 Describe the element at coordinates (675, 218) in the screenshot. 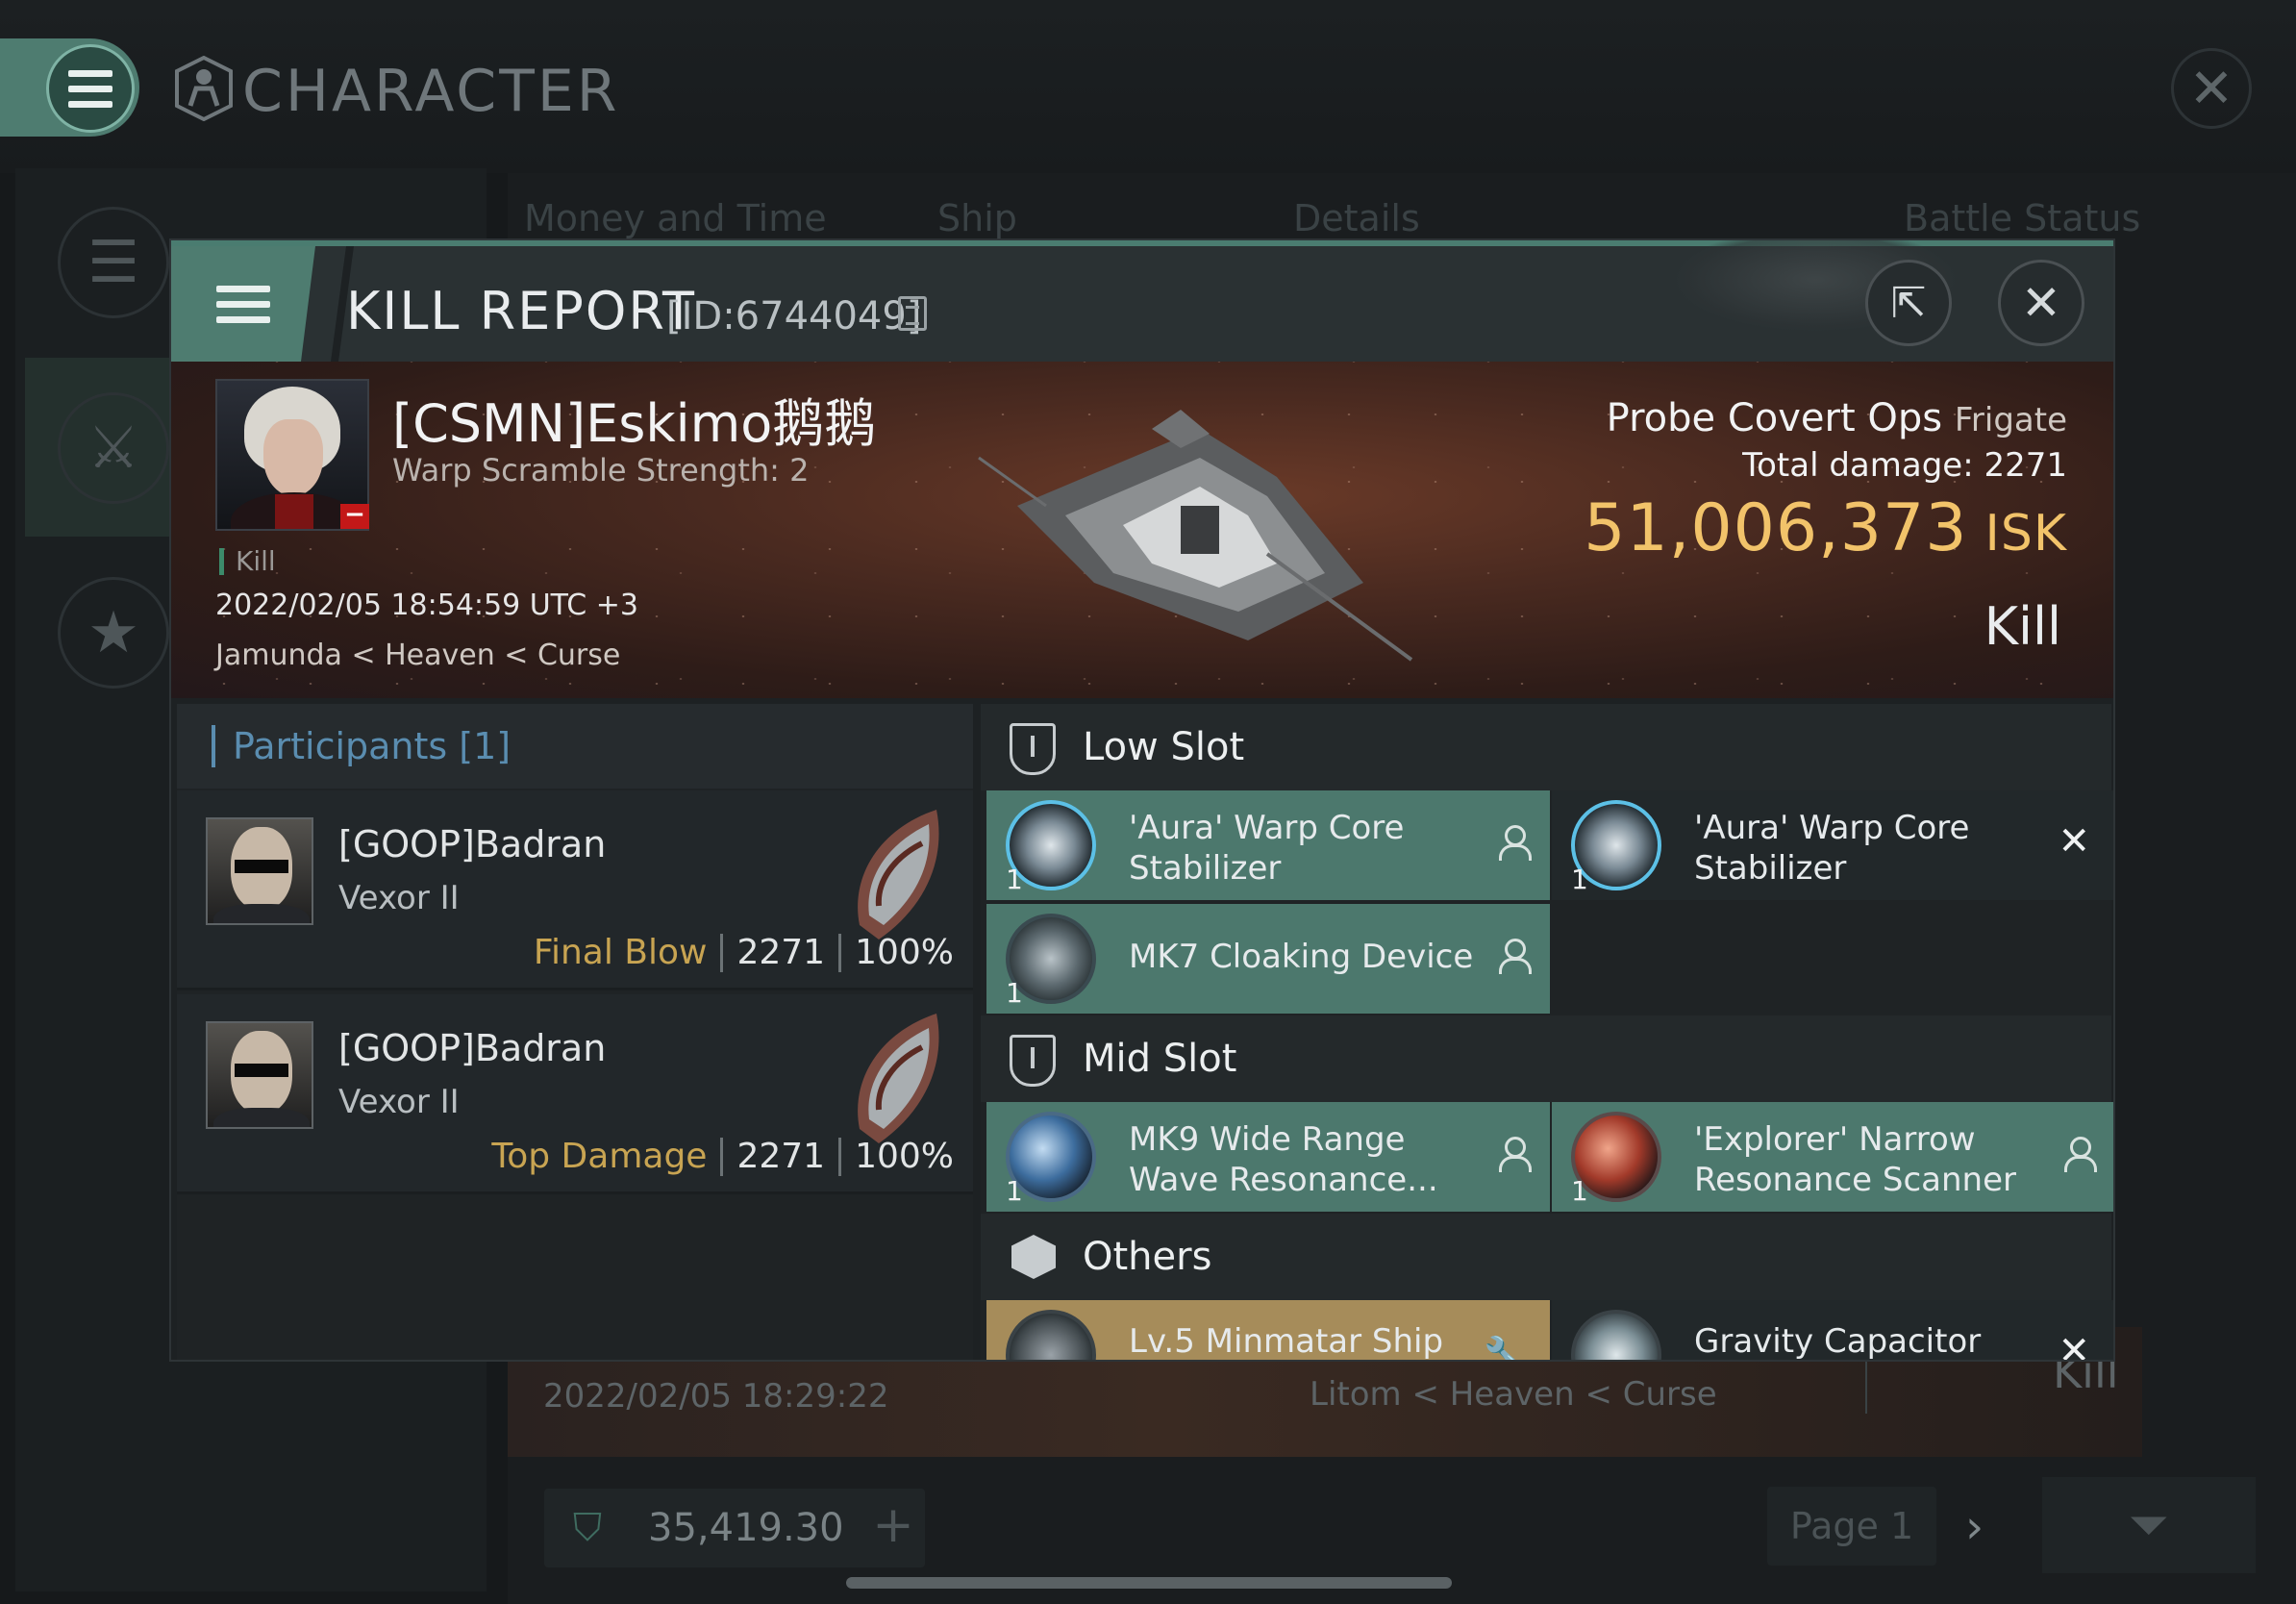

I see `header-money-time: Money and Time` at that location.